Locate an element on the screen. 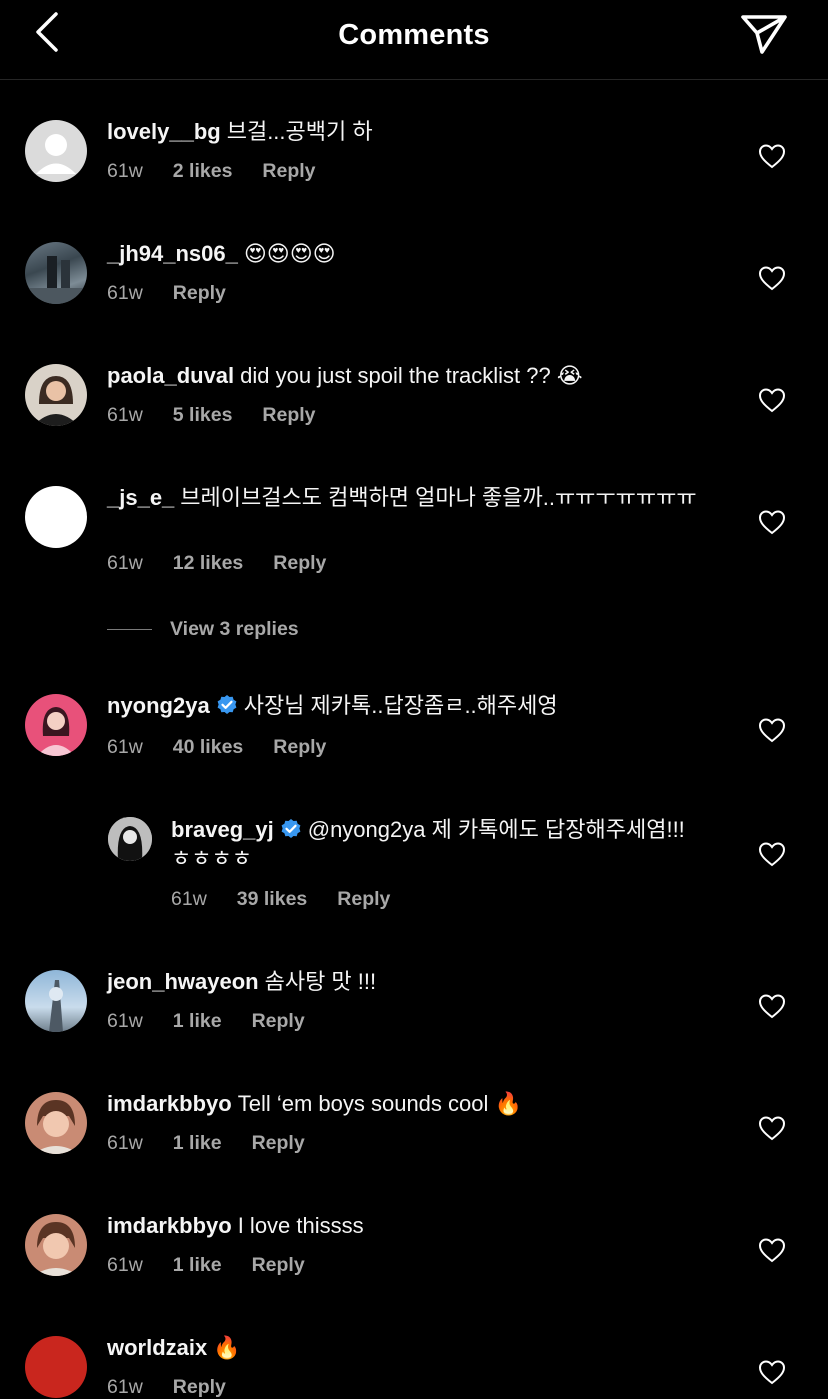 The height and width of the screenshot is (1399, 828). likes-count: 39 likes is located at coordinates (272, 899).